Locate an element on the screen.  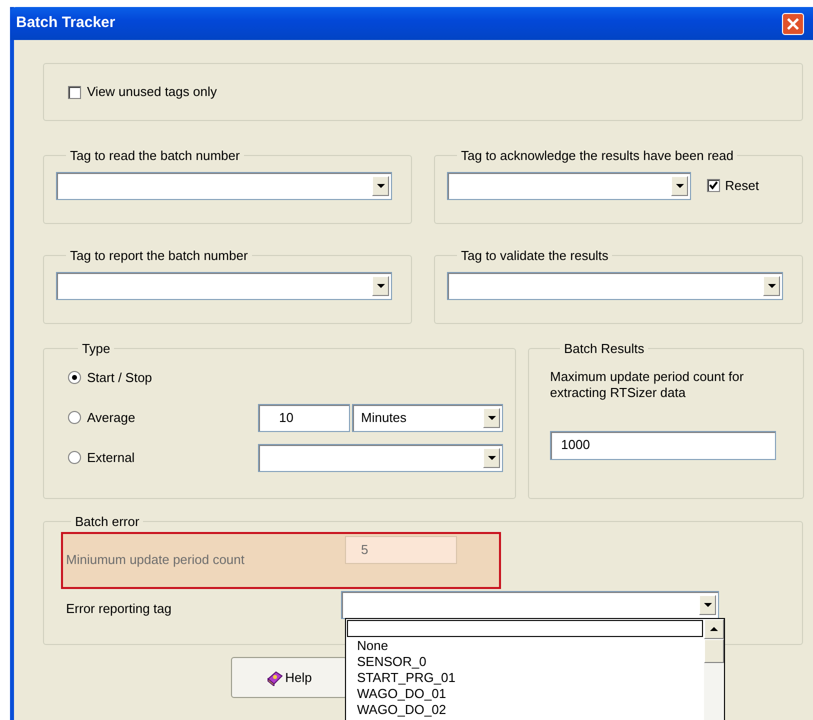
focused-list-item is located at coordinates (525, 628).